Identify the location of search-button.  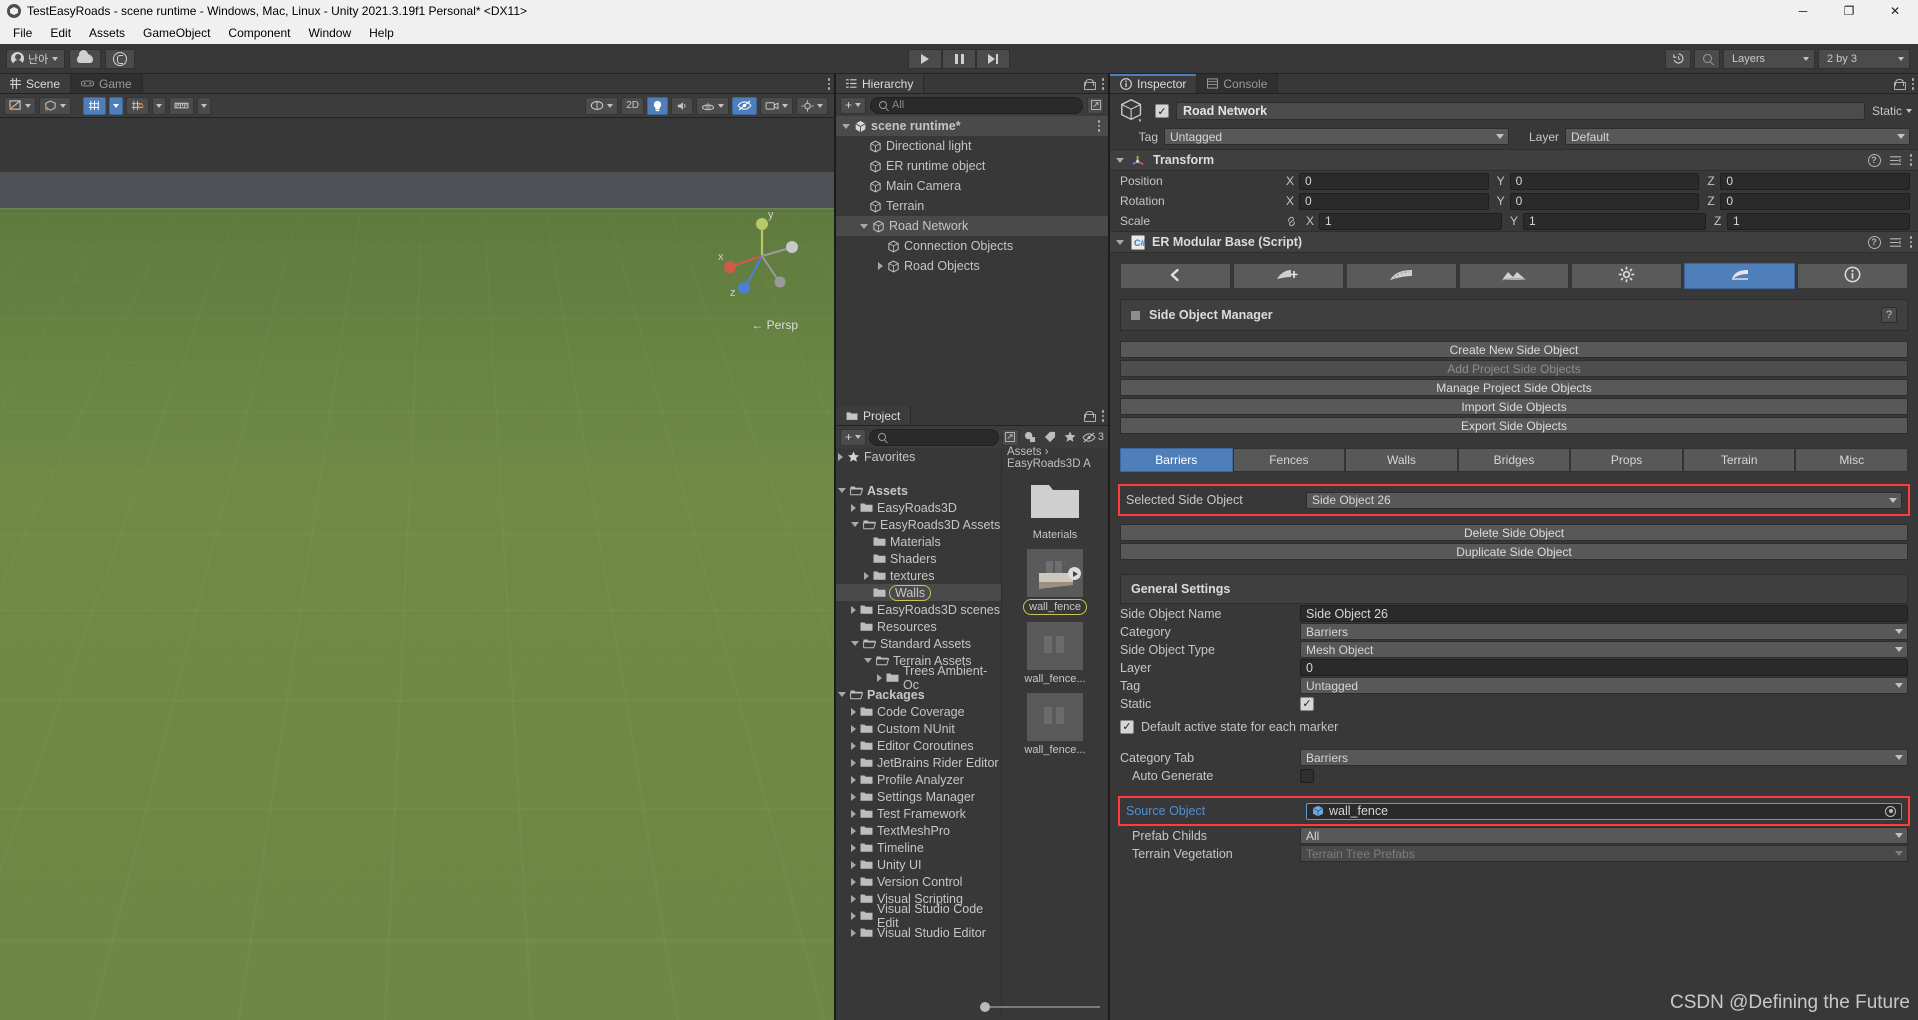
(1707, 58).